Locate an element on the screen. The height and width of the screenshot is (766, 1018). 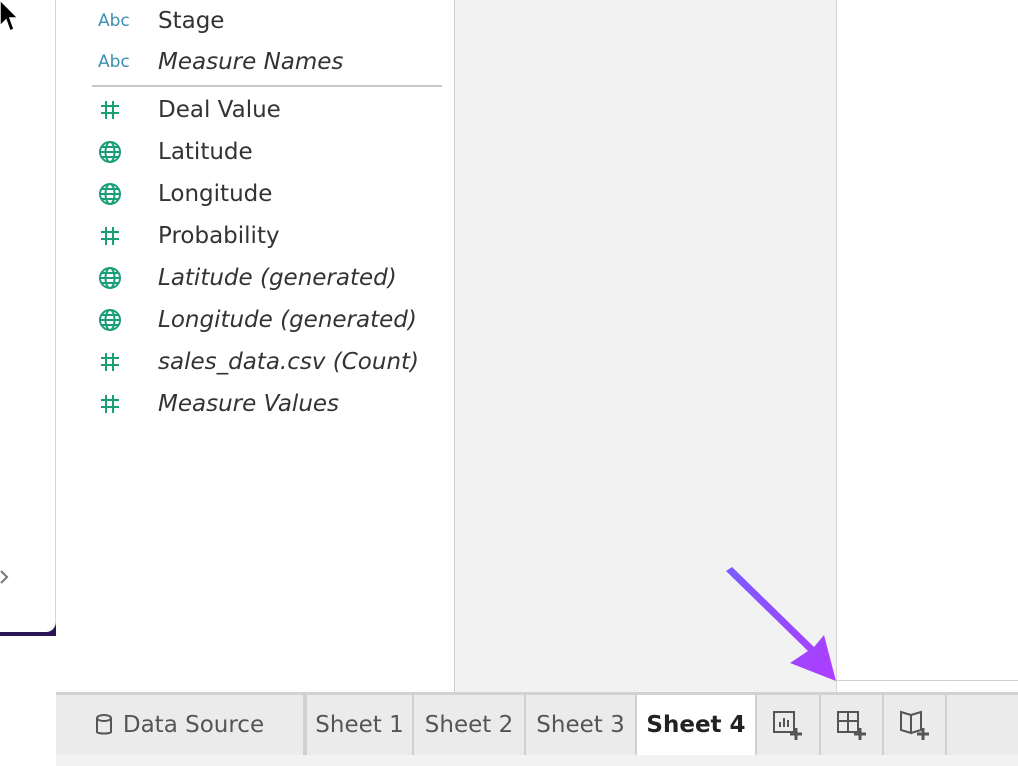
tab-label: Sheet 2 is located at coordinates (469, 725).